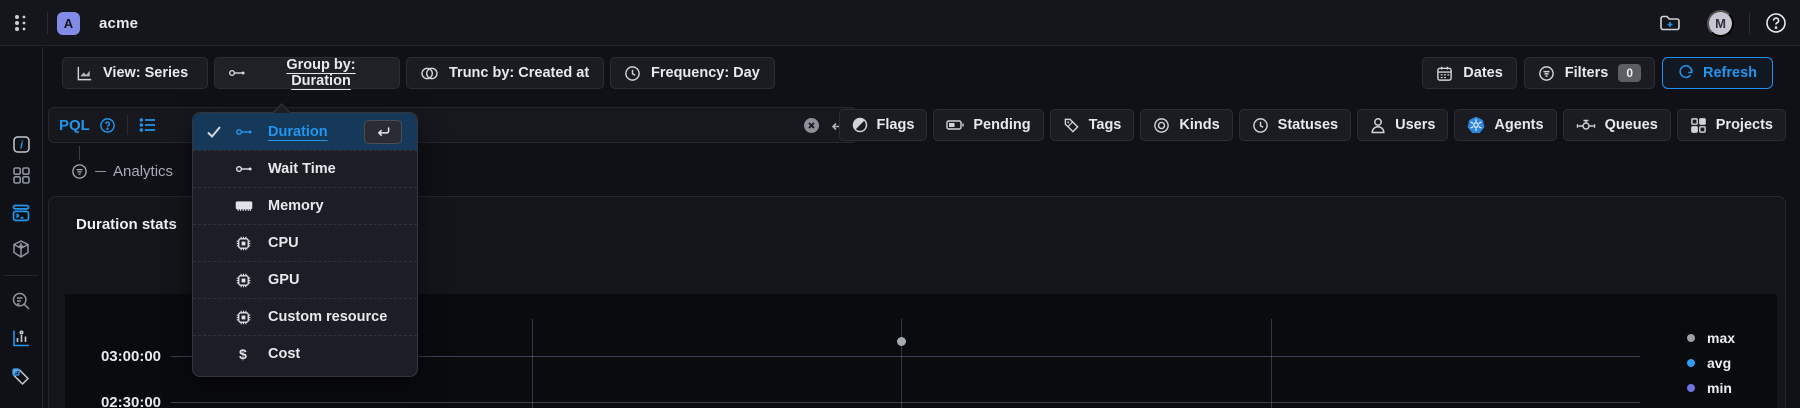  Describe the element at coordinates (1719, 388) in the screenshot. I see `legend-label: min` at that location.